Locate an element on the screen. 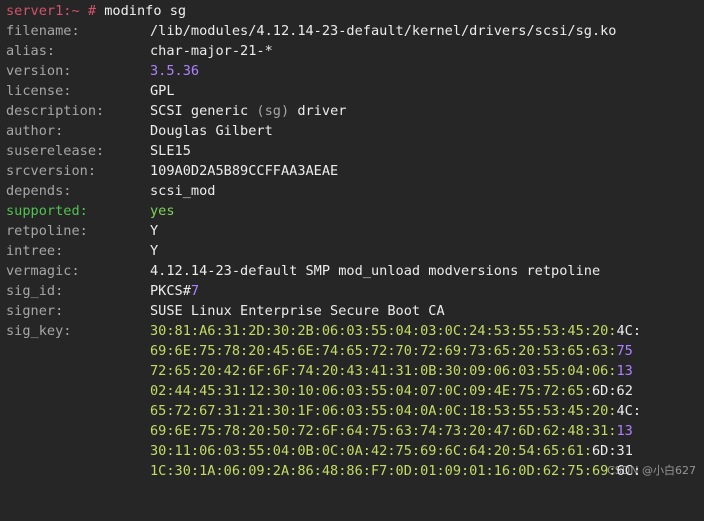 The height and width of the screenshot is (521, 704). hex-bytes-end: 6D:31 is located at coordinates (612, 451).